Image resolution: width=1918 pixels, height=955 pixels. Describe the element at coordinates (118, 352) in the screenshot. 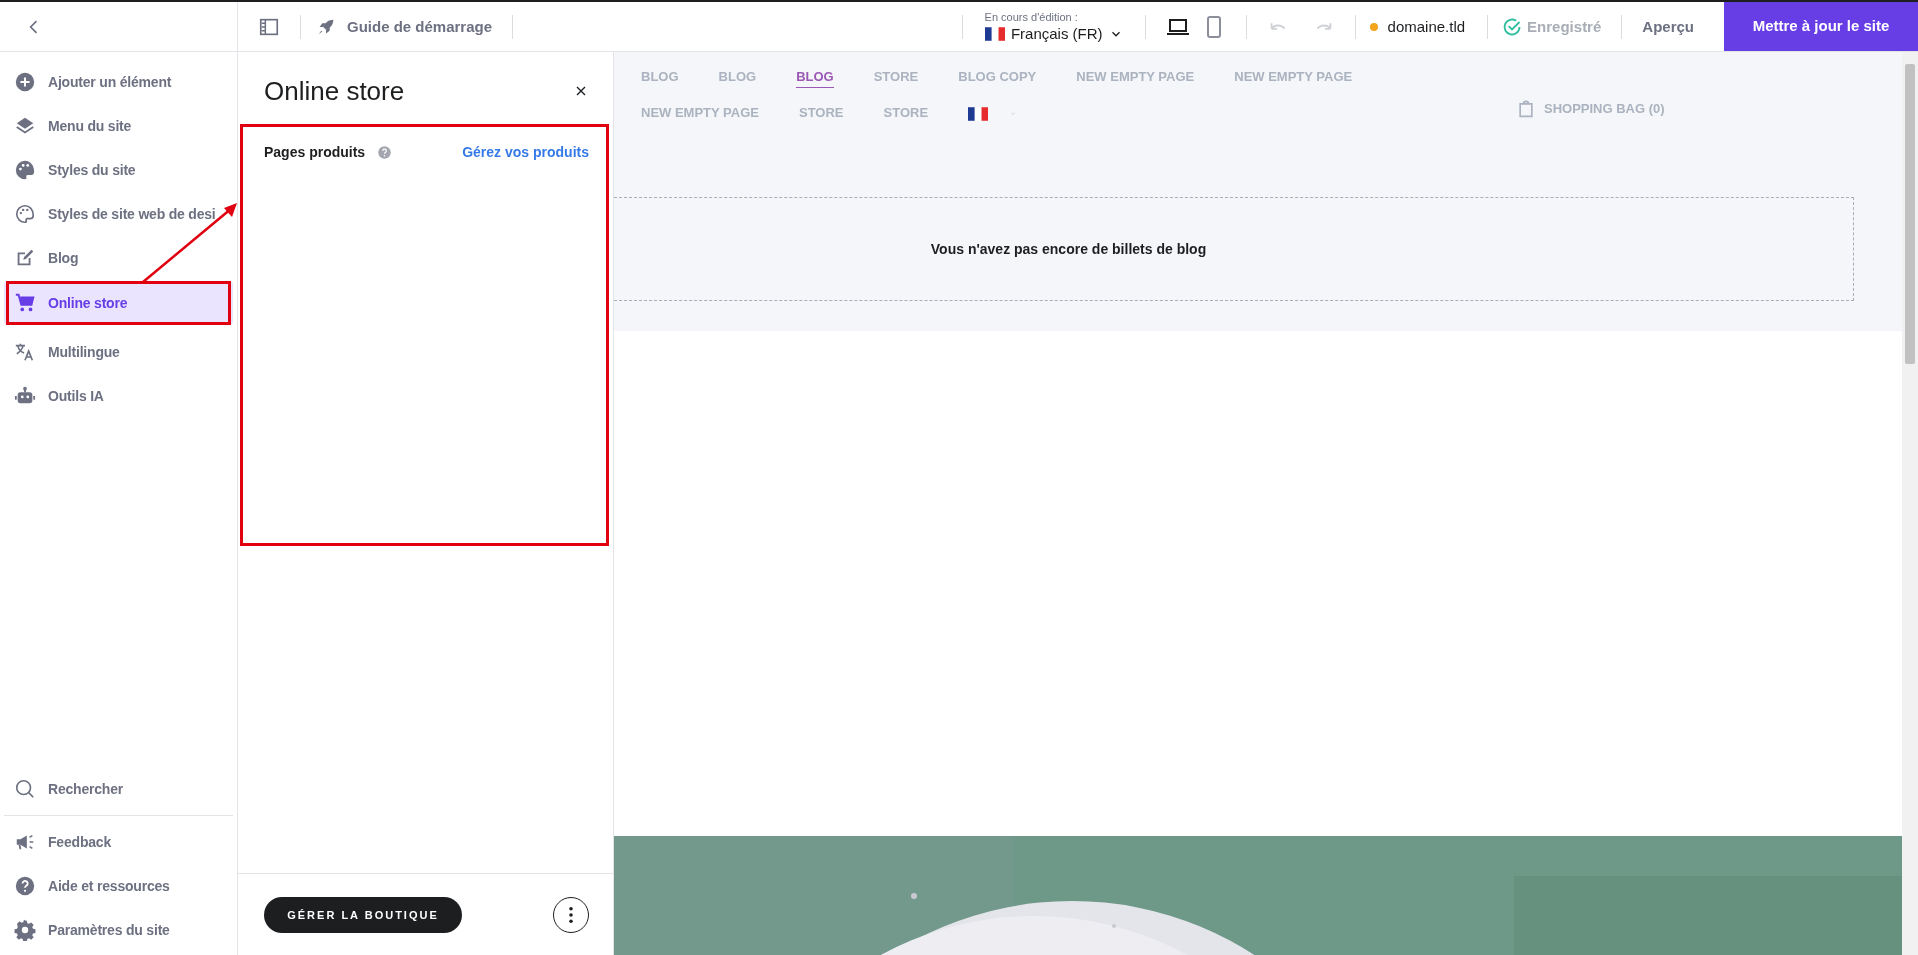

I see `sidebar-item: Multilingue` at that location.